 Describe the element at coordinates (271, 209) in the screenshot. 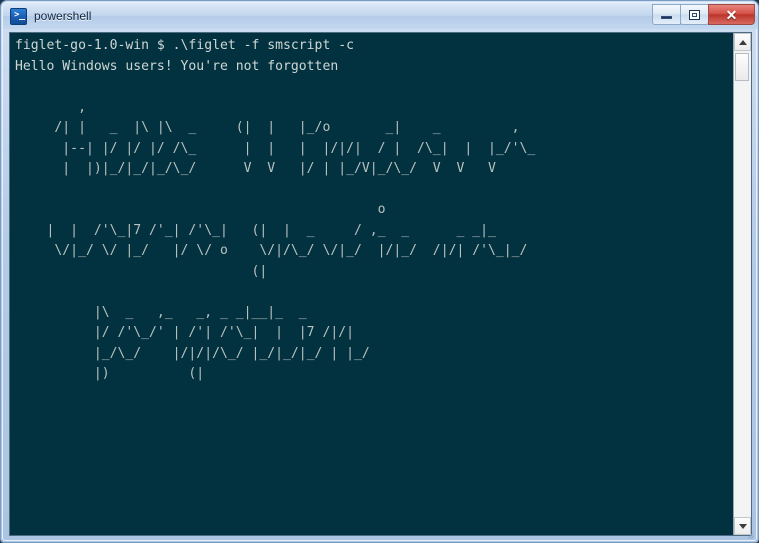

I see `art-line: o` at that location.